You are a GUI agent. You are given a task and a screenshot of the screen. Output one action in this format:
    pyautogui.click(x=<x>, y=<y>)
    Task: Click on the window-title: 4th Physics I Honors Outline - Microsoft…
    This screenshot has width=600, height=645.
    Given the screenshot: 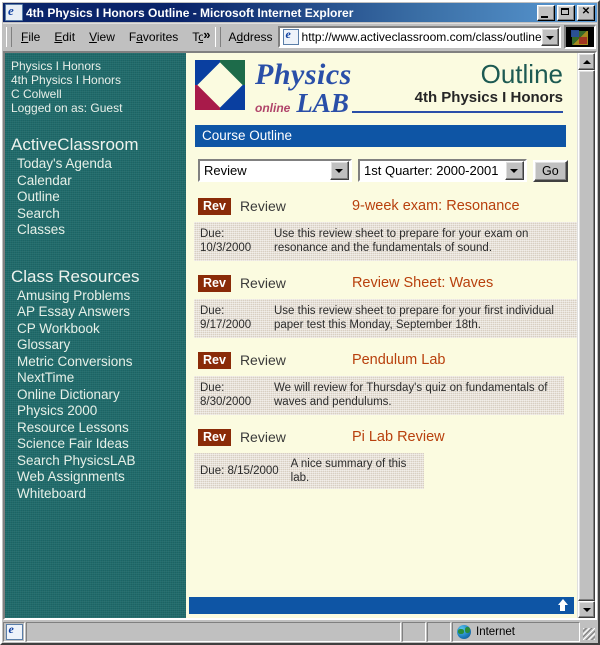 What is the action you would take?
    pyautogui.click(x=190, y=12)
    